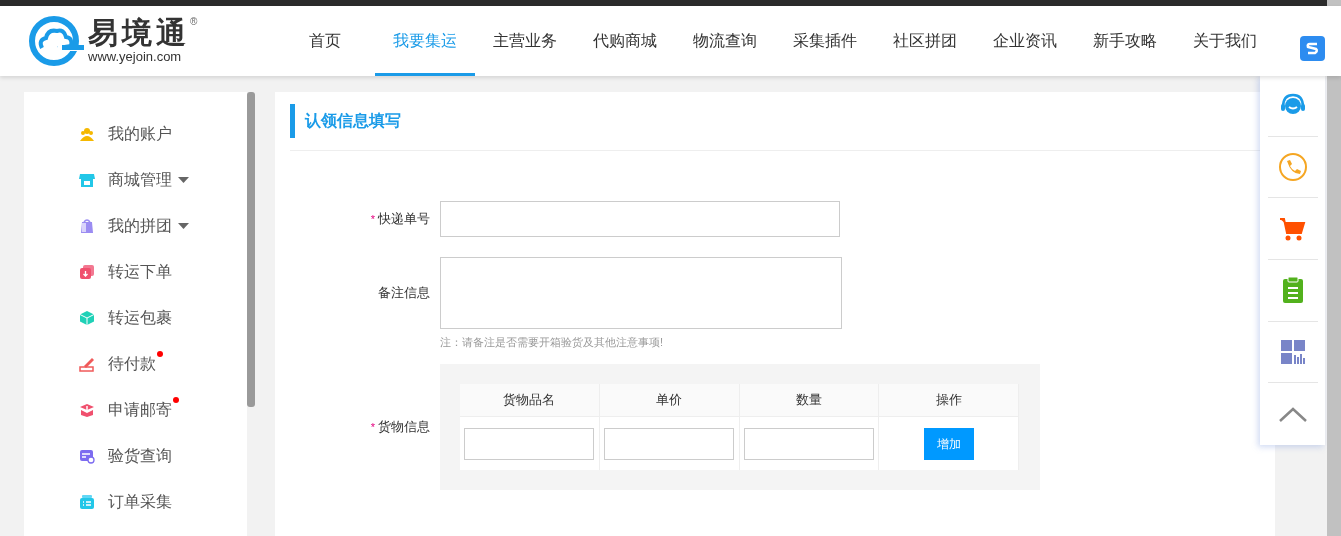  Describe the element at coordinates (140, 410) in the screenshot. I see `sidebar-item: 申请邮寄` at that location.